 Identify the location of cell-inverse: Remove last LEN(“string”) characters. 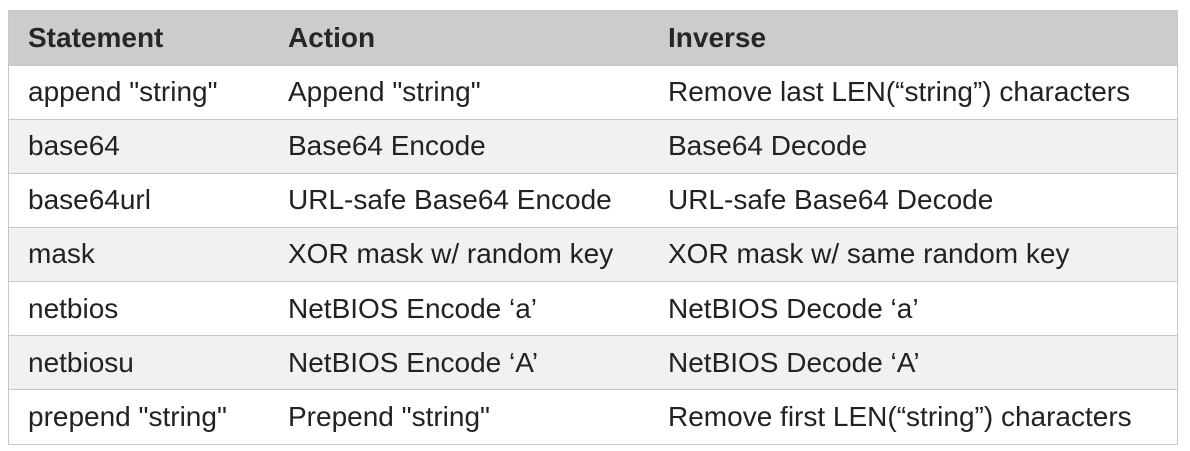
(899, 92).